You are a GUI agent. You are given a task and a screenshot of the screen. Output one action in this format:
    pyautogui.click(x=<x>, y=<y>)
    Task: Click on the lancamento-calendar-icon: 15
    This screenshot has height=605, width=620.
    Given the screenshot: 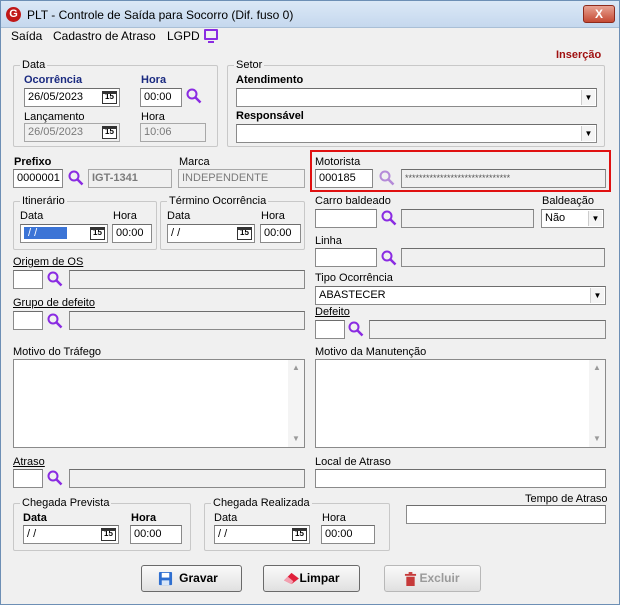 What is the action you would take?
    pyautogui.click(x=109, y=132)
    